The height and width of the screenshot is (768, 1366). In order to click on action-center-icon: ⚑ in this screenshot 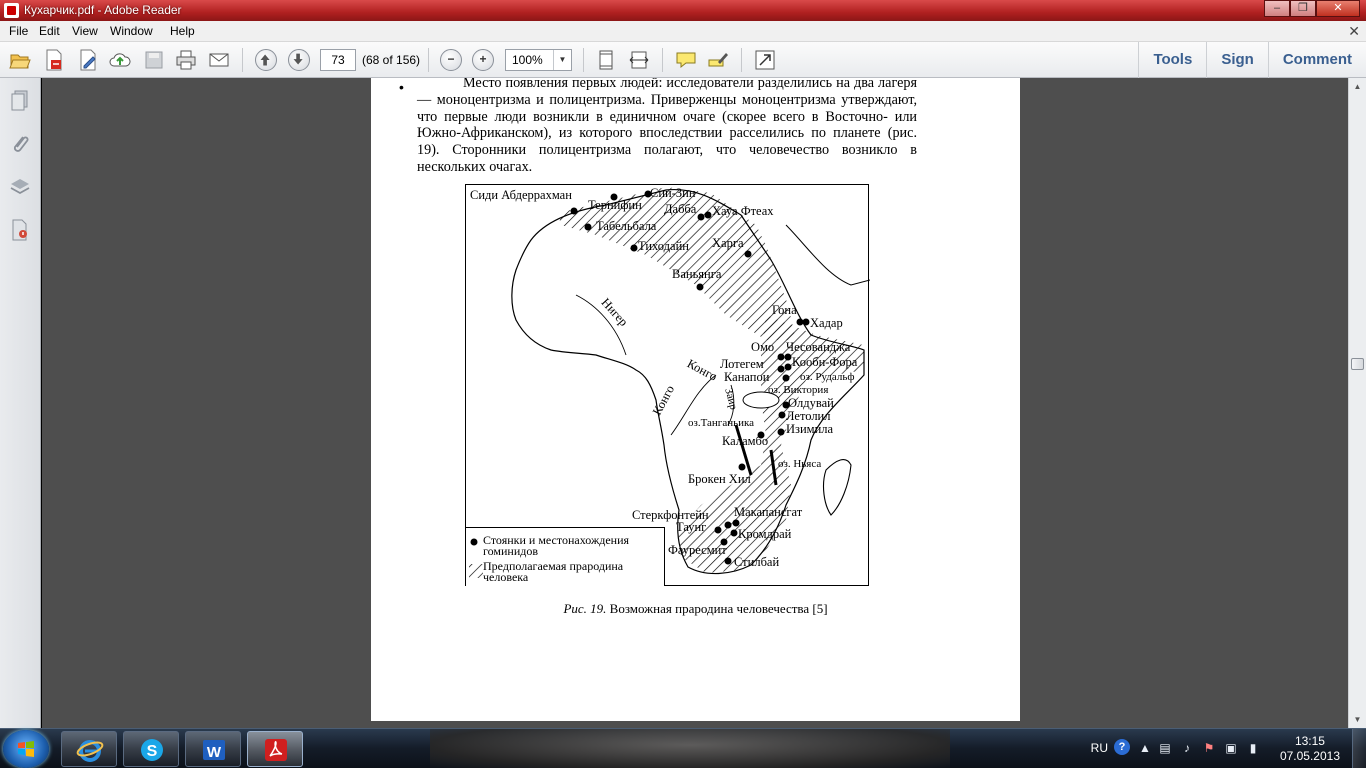, I will do `click(1209, 748)`.